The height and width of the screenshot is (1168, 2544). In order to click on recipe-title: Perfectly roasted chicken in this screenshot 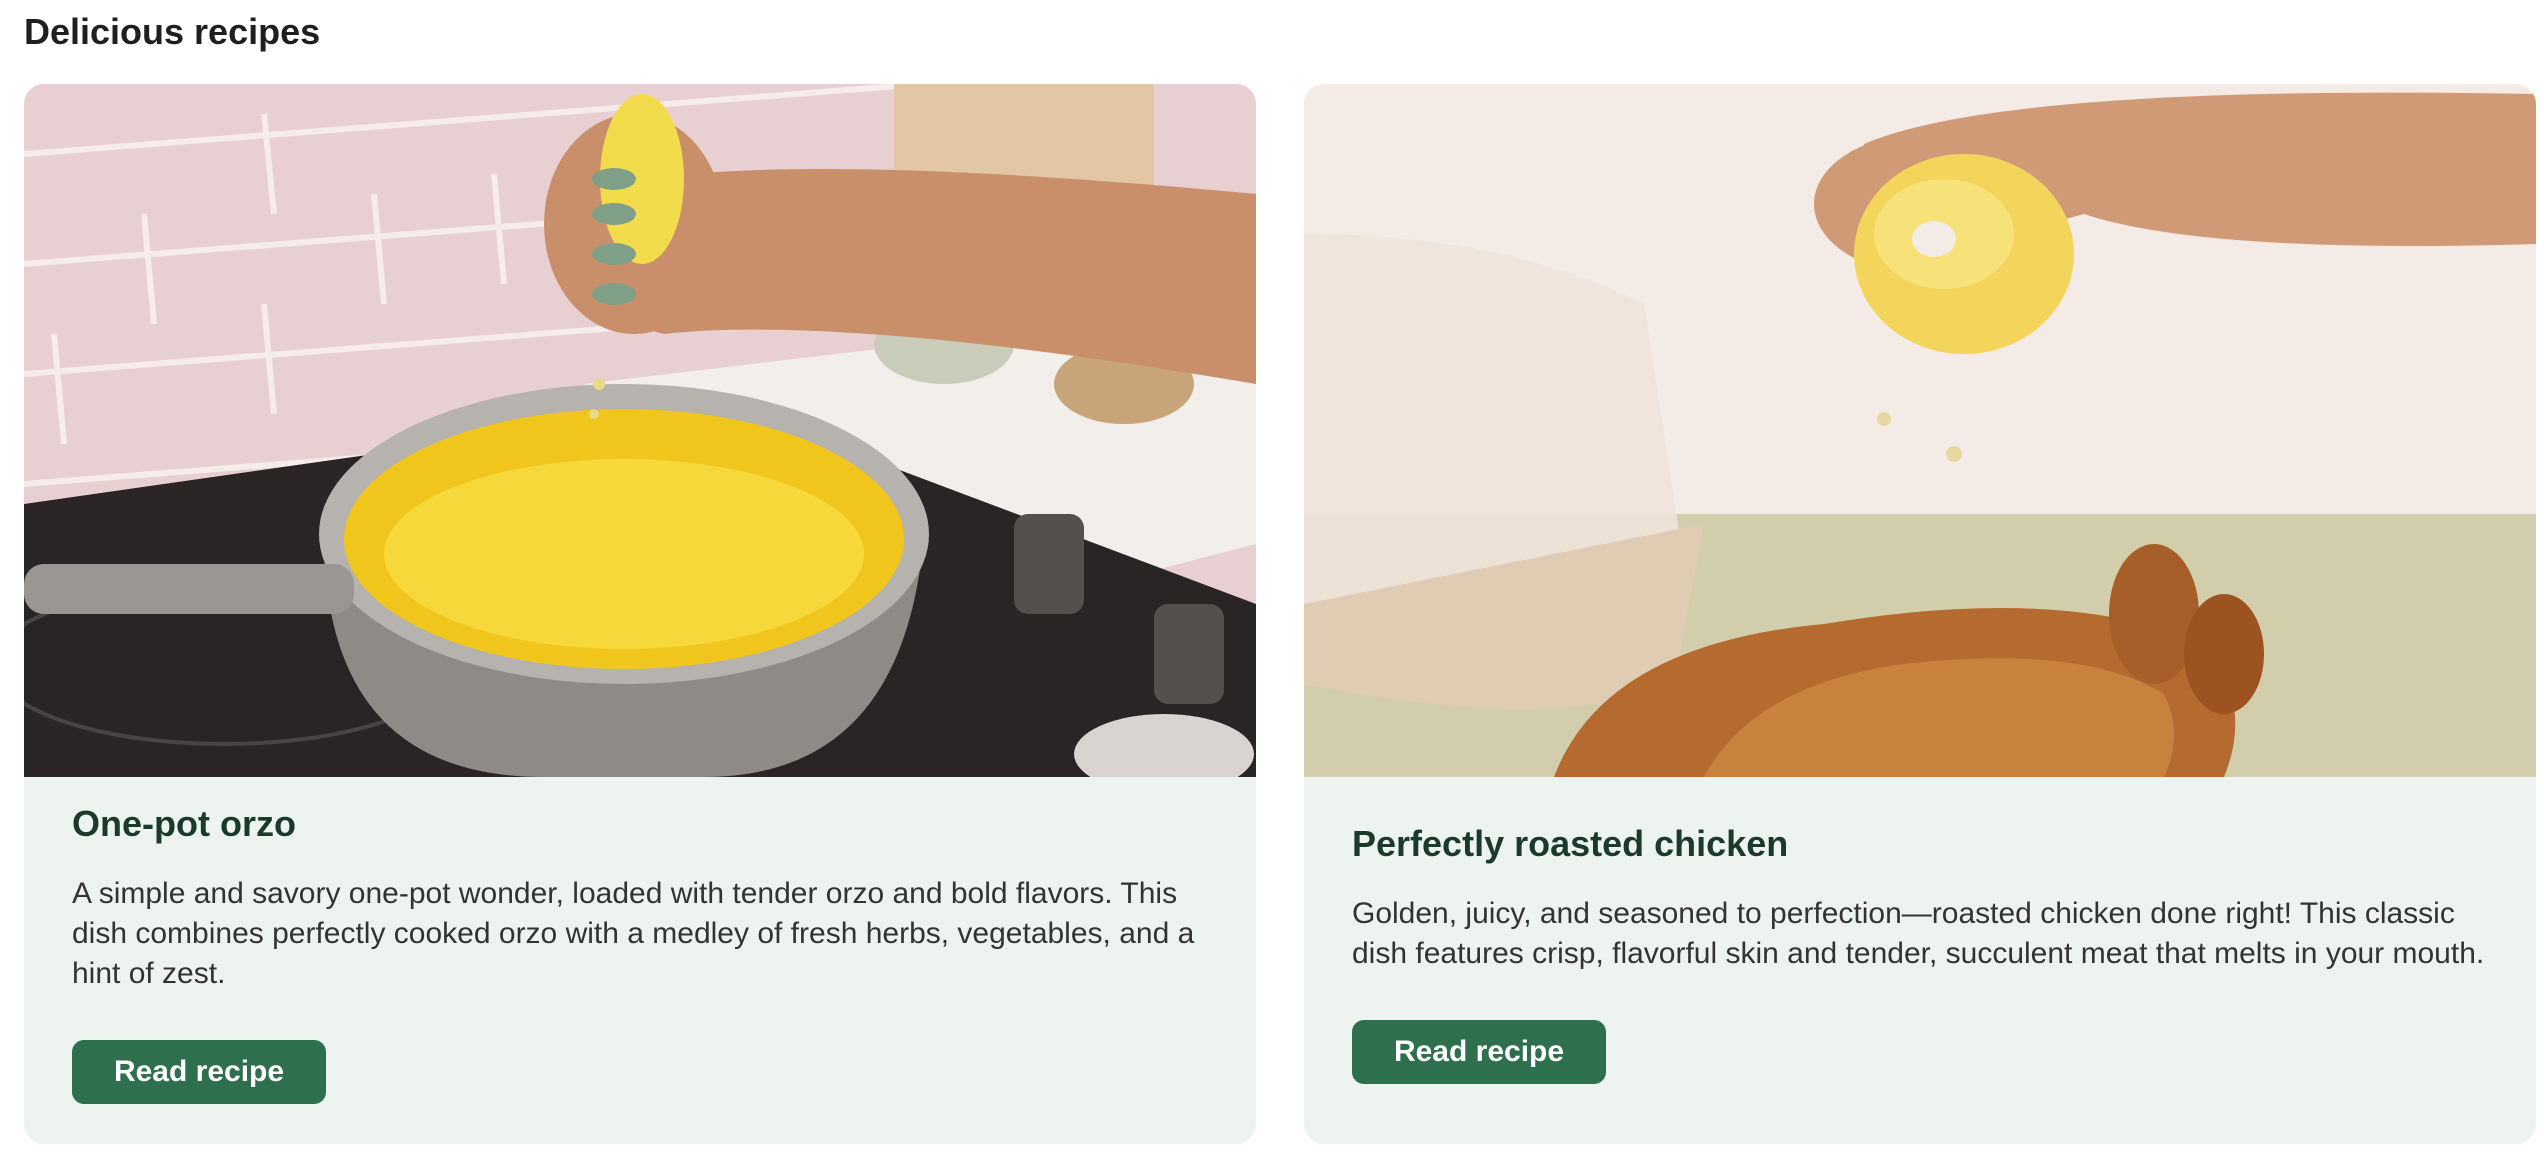, I will do `click(1570, 843)`.